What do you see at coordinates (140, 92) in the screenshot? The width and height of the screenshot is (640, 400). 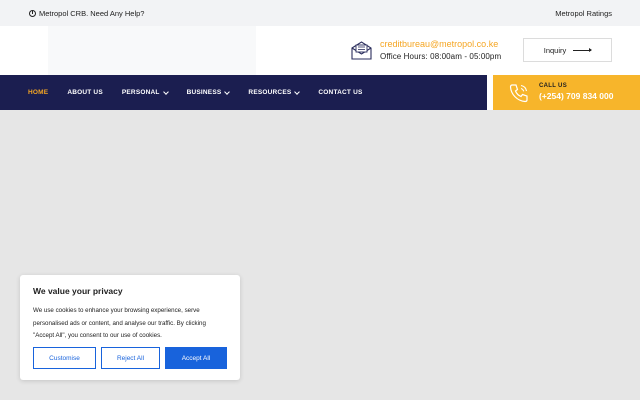 I see `nav-item-label: PERSONAL` at bounding box center [140, 92].